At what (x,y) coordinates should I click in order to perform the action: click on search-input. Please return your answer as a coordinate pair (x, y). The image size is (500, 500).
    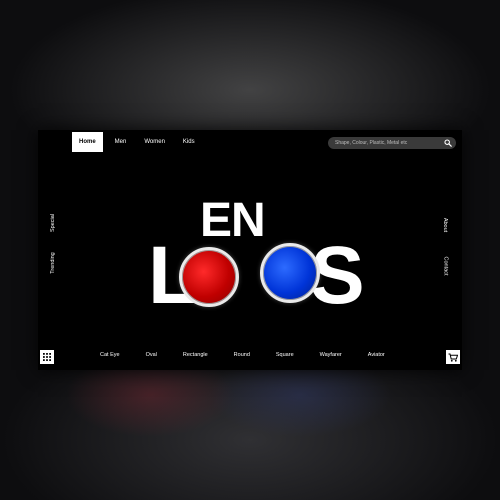
    Looking at the image, I should click on (384, 143).